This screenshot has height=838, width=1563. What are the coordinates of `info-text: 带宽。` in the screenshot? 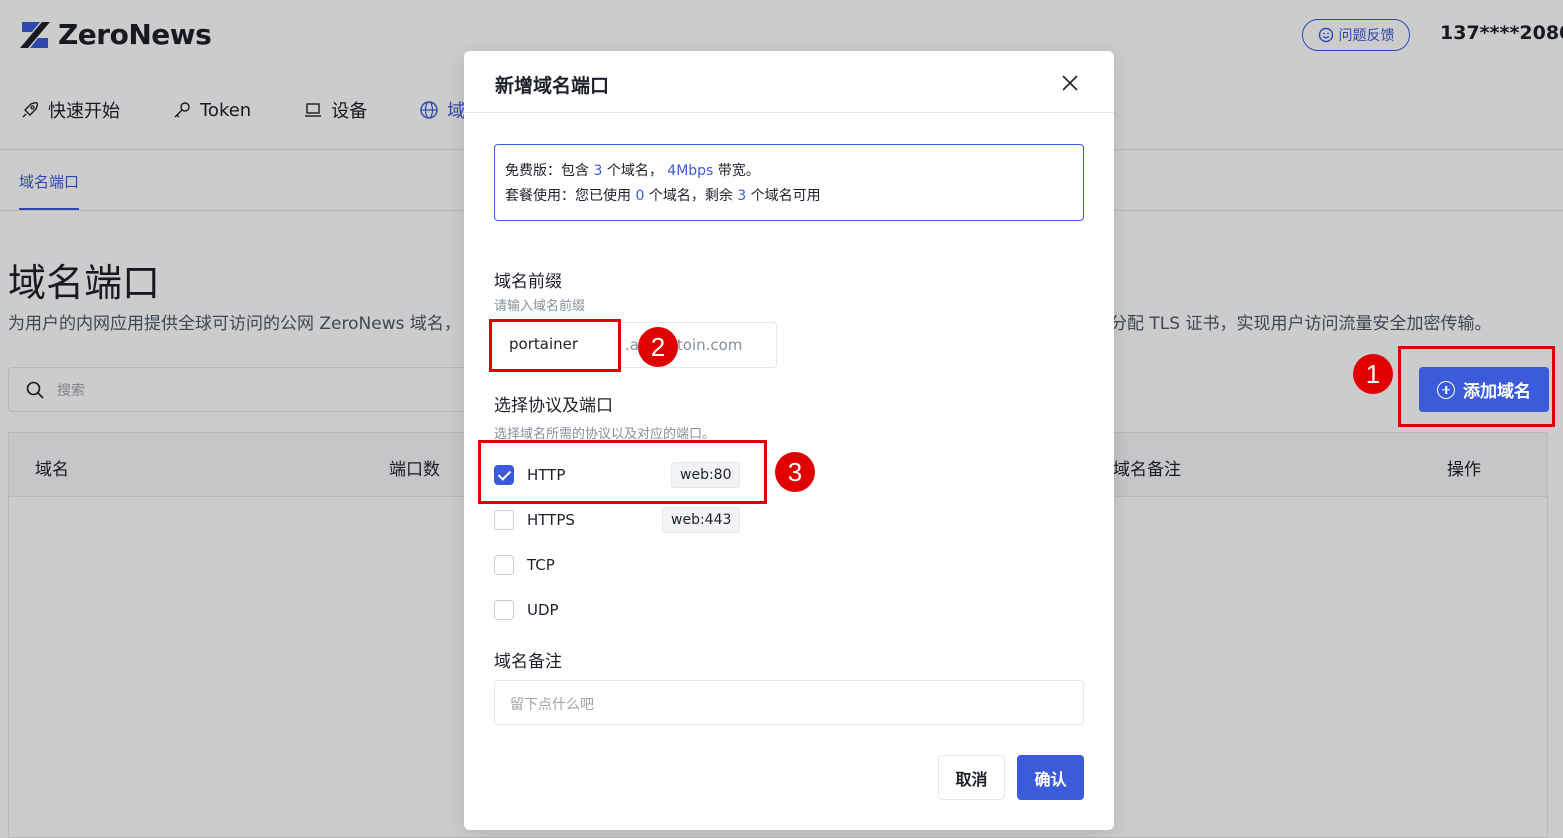 It's located at (738, 171).